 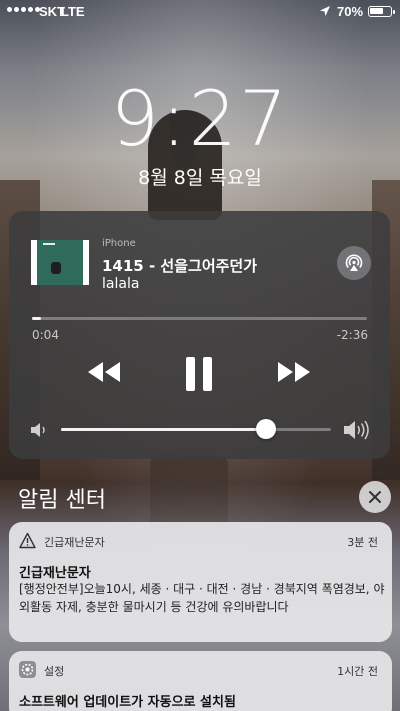 What do you see at coordinates (38, 430) in the screenshot?
I see `volume-low-icon` at bounding box center [38, 430].